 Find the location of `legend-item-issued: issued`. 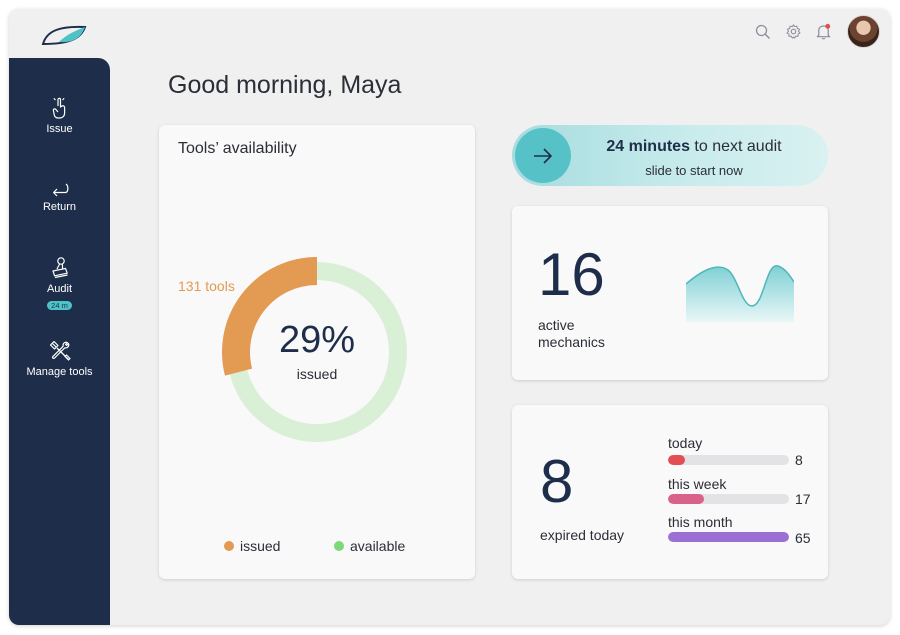

legend-item-issued: issued is located at coordinates (252, 546).